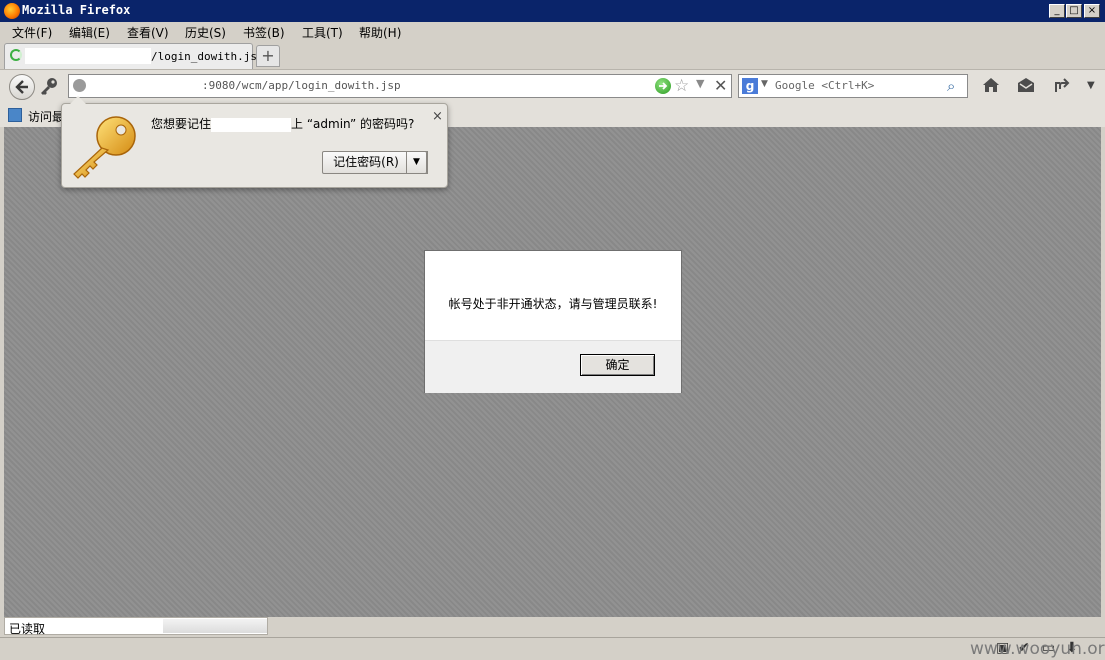 This screenshot has width=1105, height=660. What do you see at coordinates (552, 11) in the screenshot?
I see `window-titlebar: Mozilla Firefox _ □ ×` at bounding box center [552, 11].